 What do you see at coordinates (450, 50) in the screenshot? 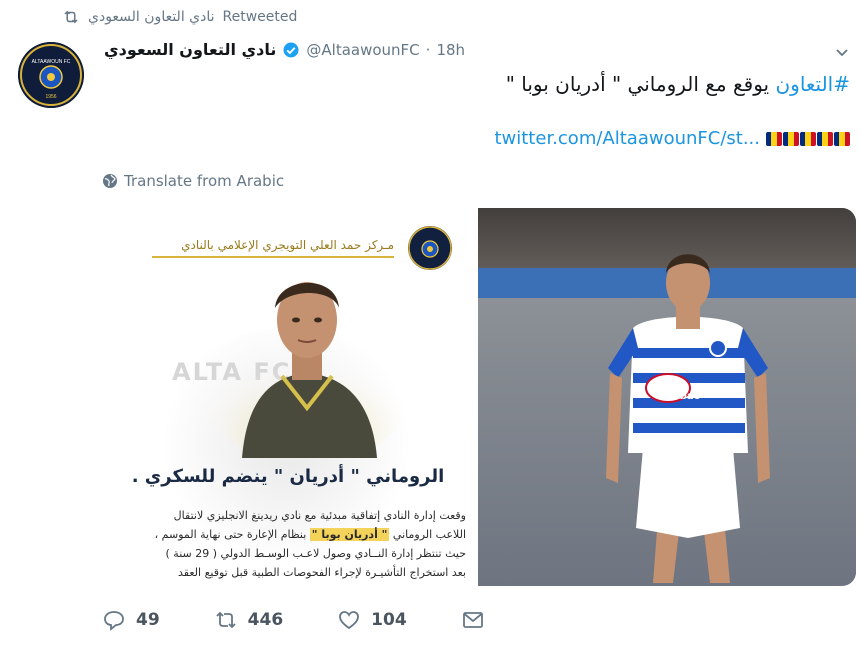
I see `timestamp: 18h` at bounding box center [450, 50].